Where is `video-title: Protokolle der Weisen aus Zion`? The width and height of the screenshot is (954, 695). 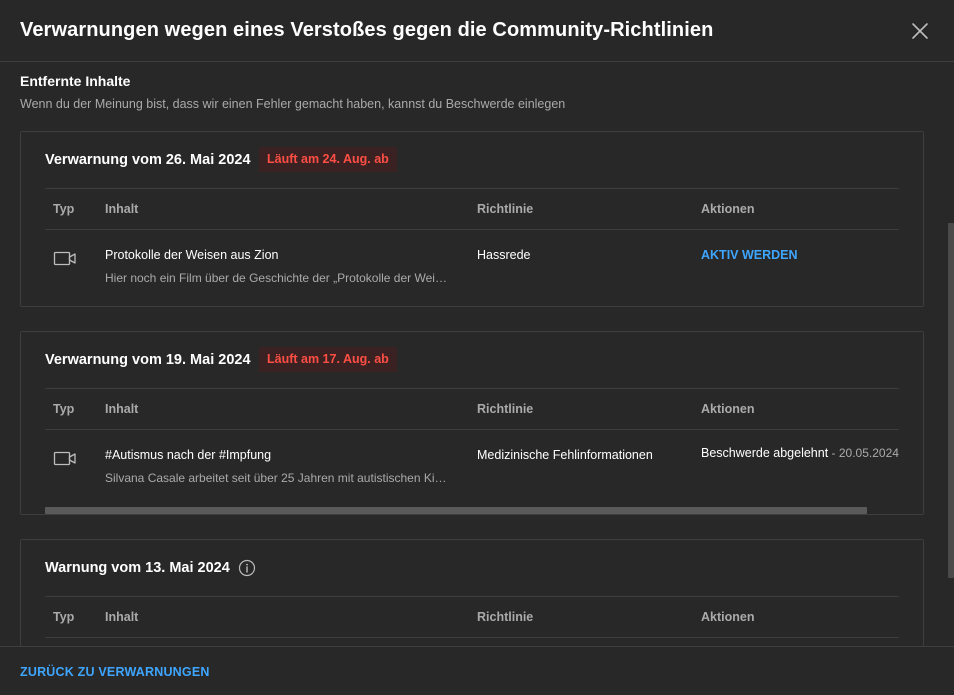 video-title: Protokolle der Weisen aus Zion is located at coordinates (191, 255).